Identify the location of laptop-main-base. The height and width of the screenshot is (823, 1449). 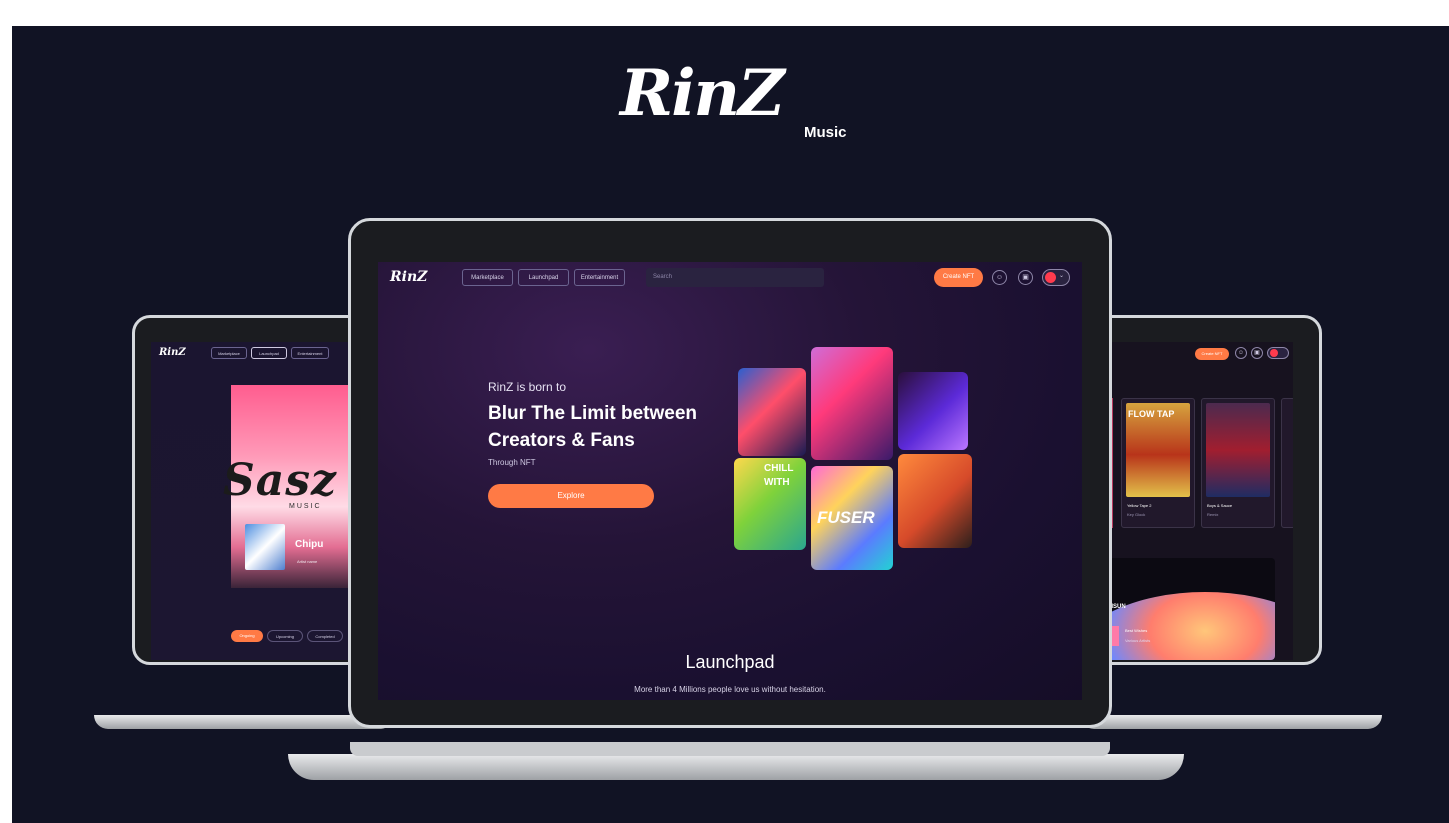
(736, 767).